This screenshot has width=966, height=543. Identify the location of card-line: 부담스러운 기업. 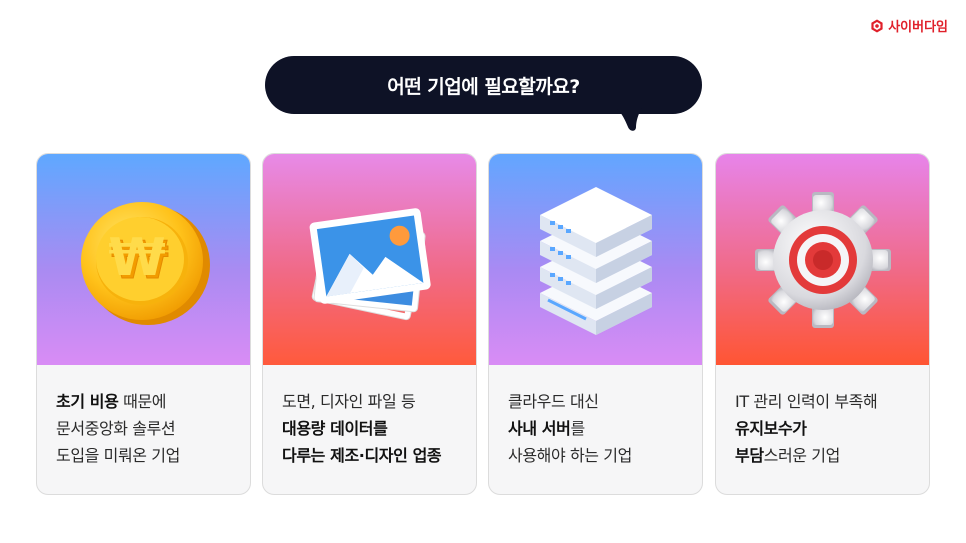
(787, 455).